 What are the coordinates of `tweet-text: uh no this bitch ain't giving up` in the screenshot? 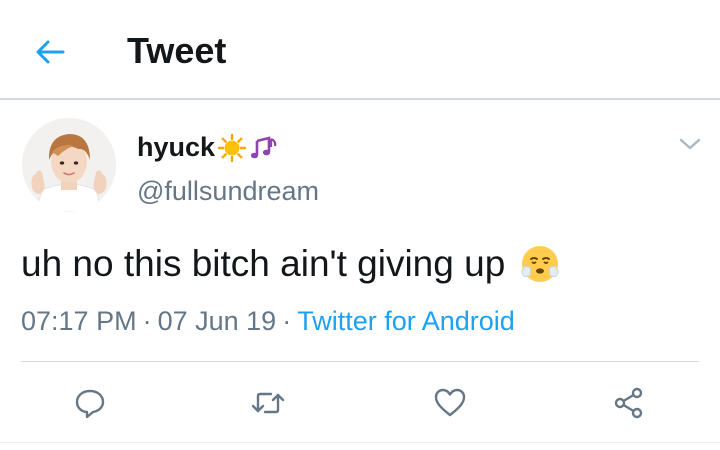 It's located at (263, 263).